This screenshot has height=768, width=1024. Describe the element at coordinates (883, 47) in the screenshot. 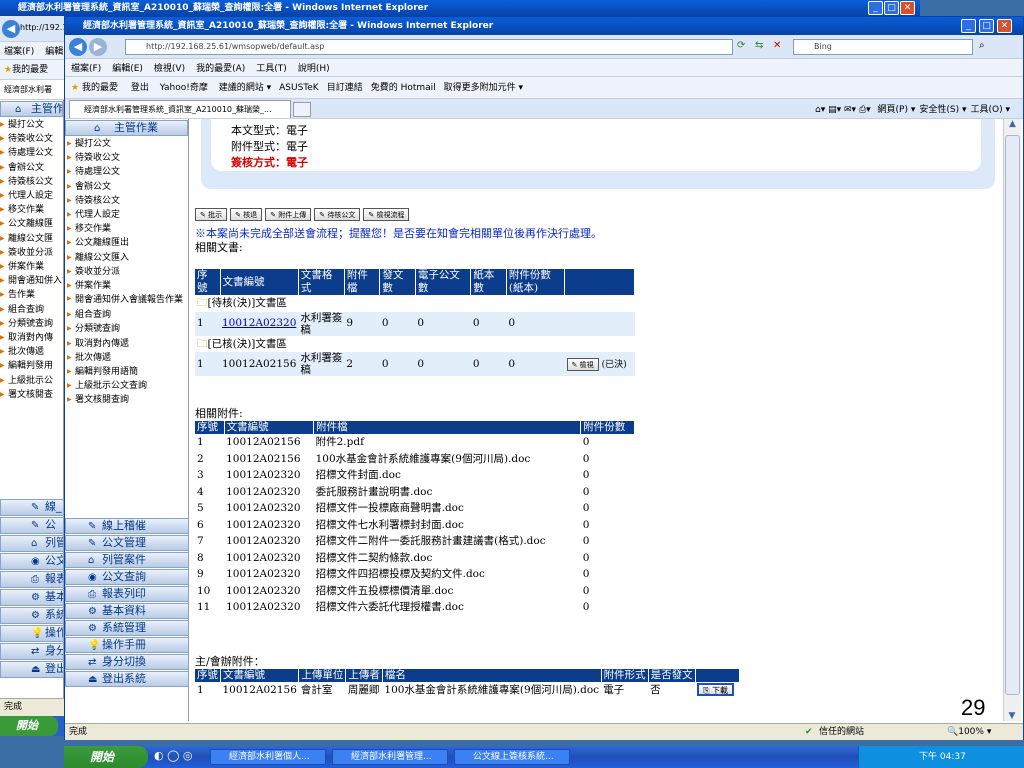

I see `search-input: Bing` at that location.